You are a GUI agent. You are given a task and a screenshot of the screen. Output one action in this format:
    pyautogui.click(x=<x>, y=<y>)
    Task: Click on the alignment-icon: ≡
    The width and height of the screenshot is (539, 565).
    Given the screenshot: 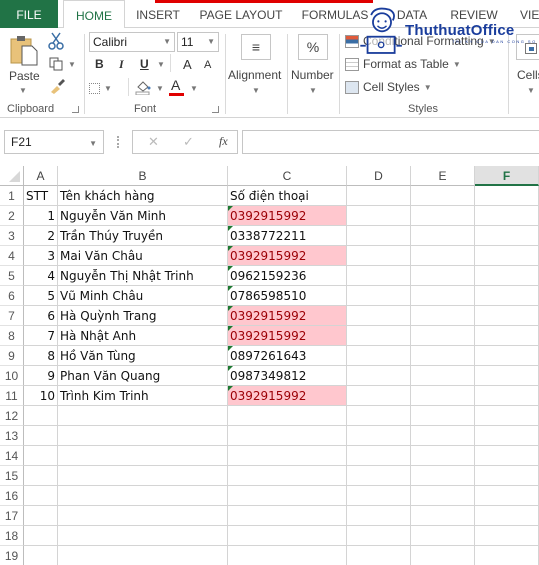 What is the action you would take?
    pyautogui.click(x=256, y=47)
    